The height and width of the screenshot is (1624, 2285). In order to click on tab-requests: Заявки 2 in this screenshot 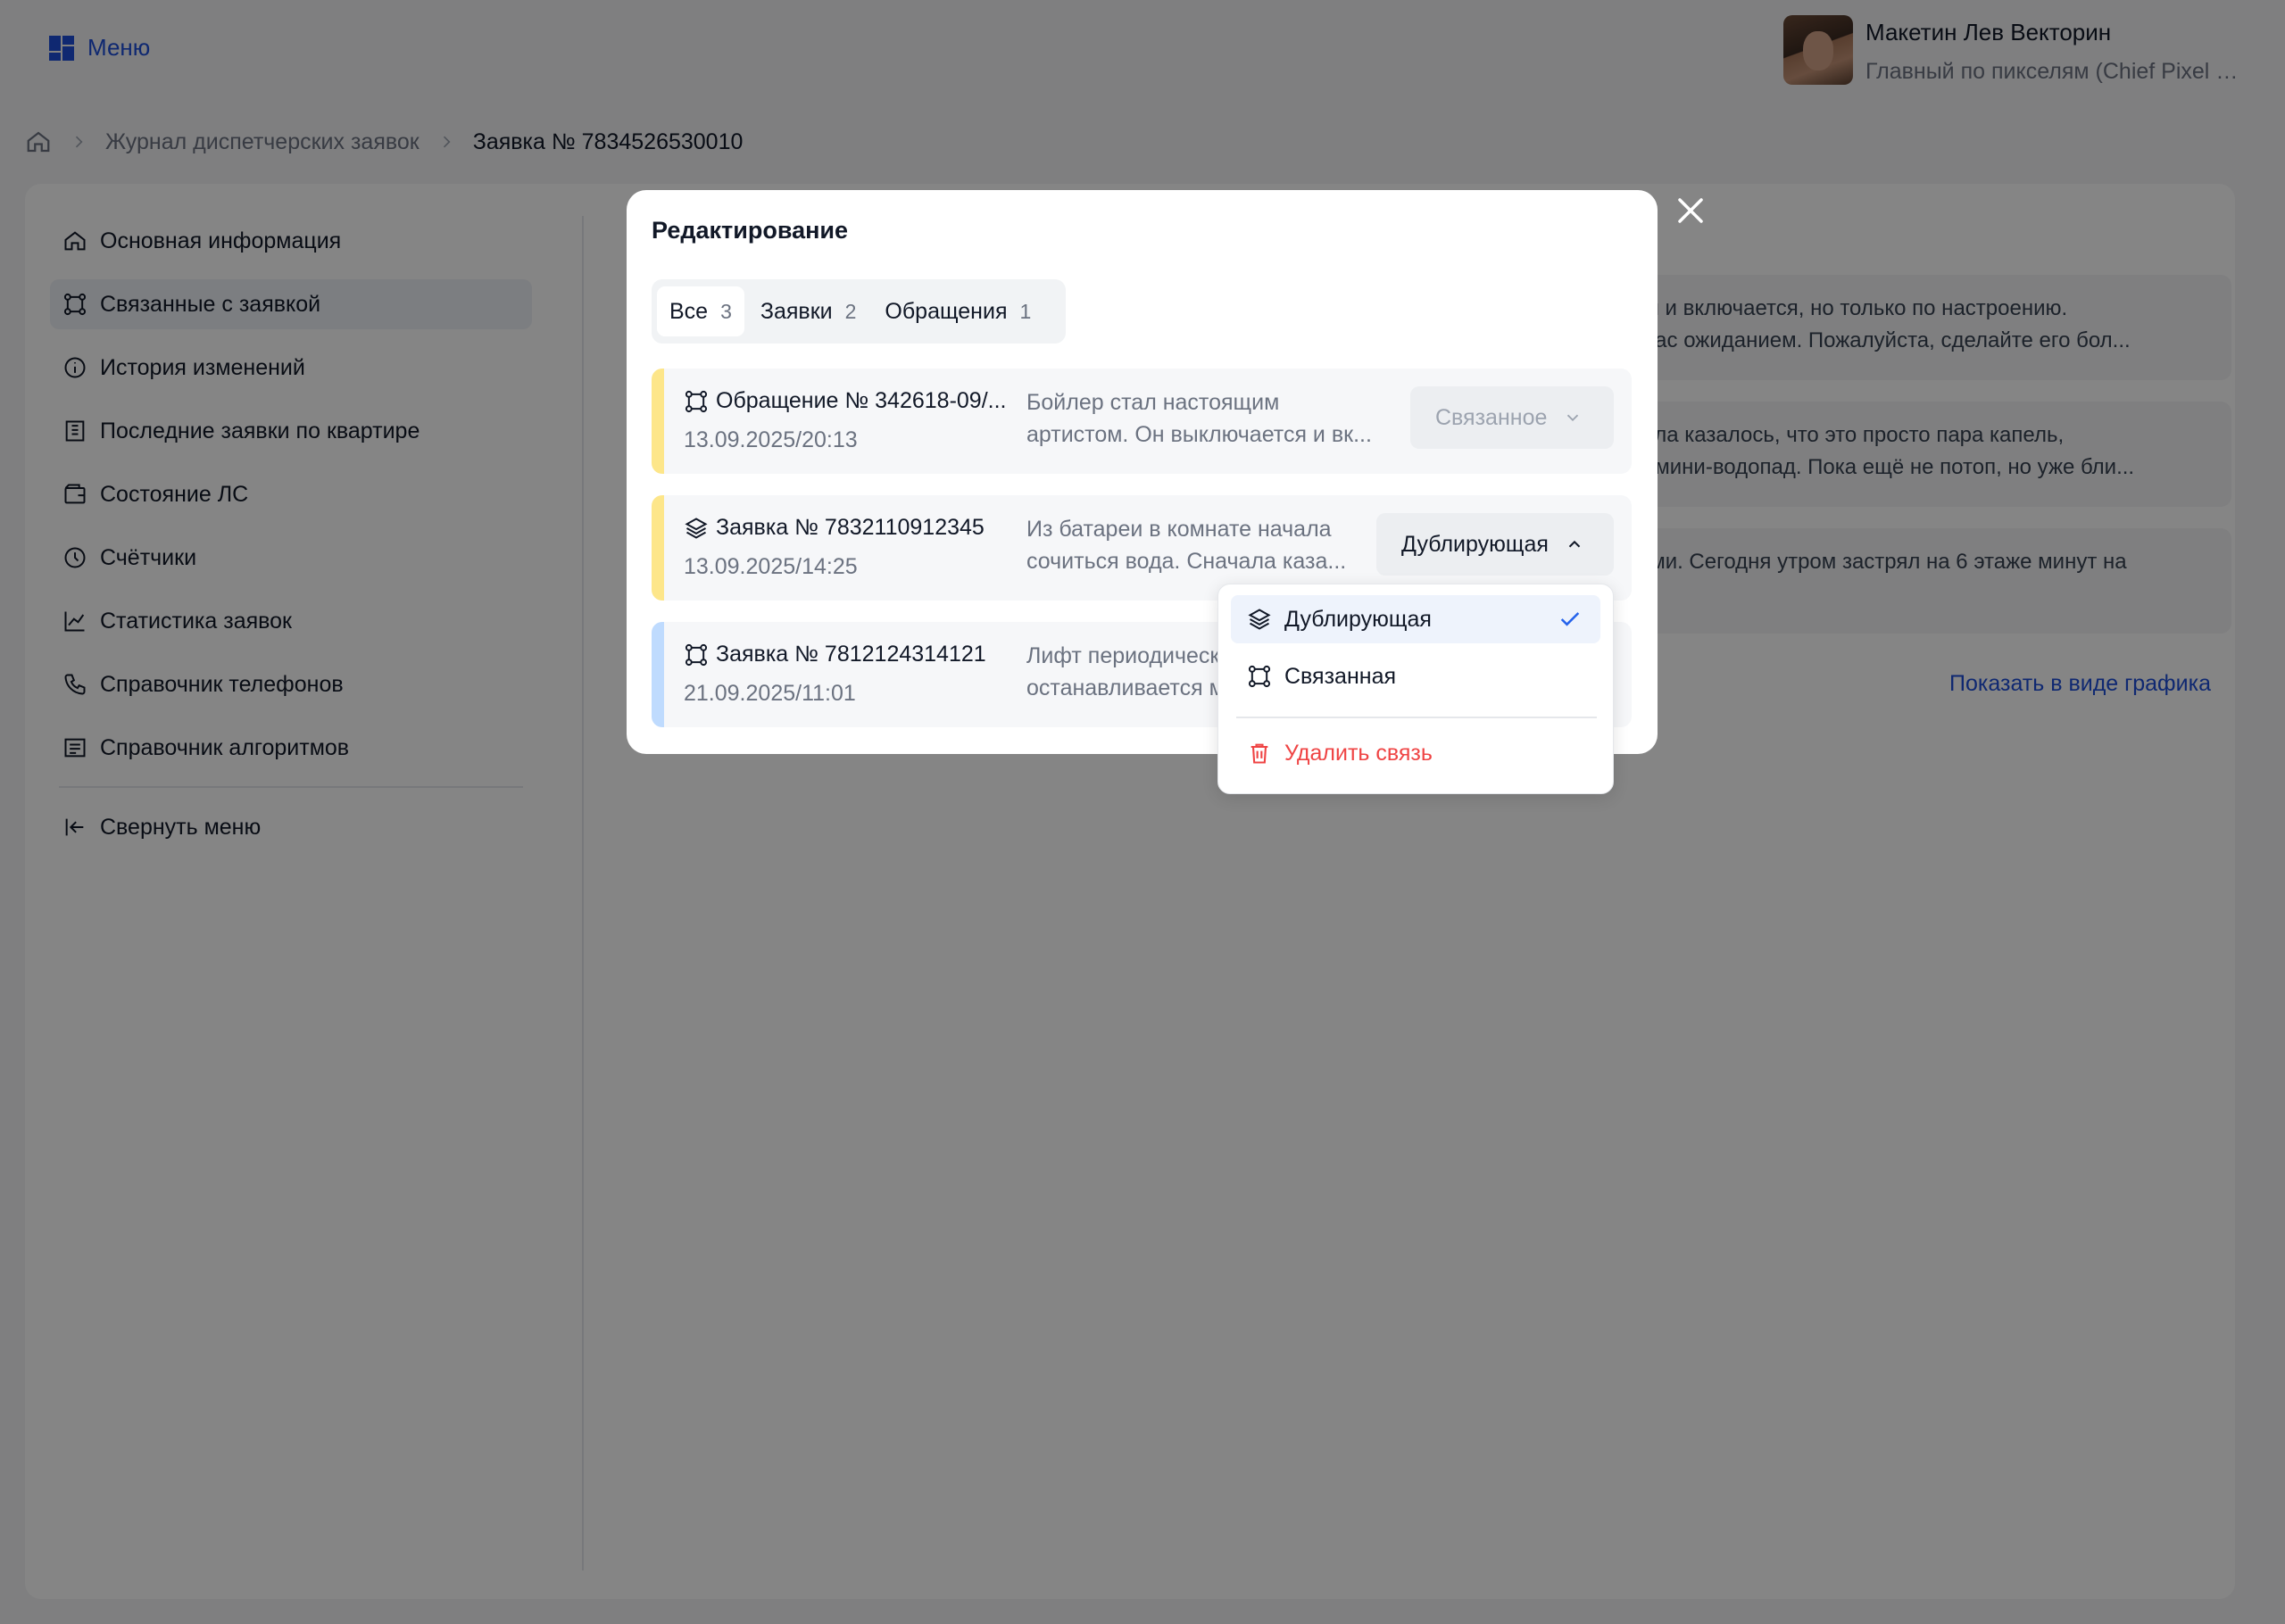, I will do `click(808, 311)`.